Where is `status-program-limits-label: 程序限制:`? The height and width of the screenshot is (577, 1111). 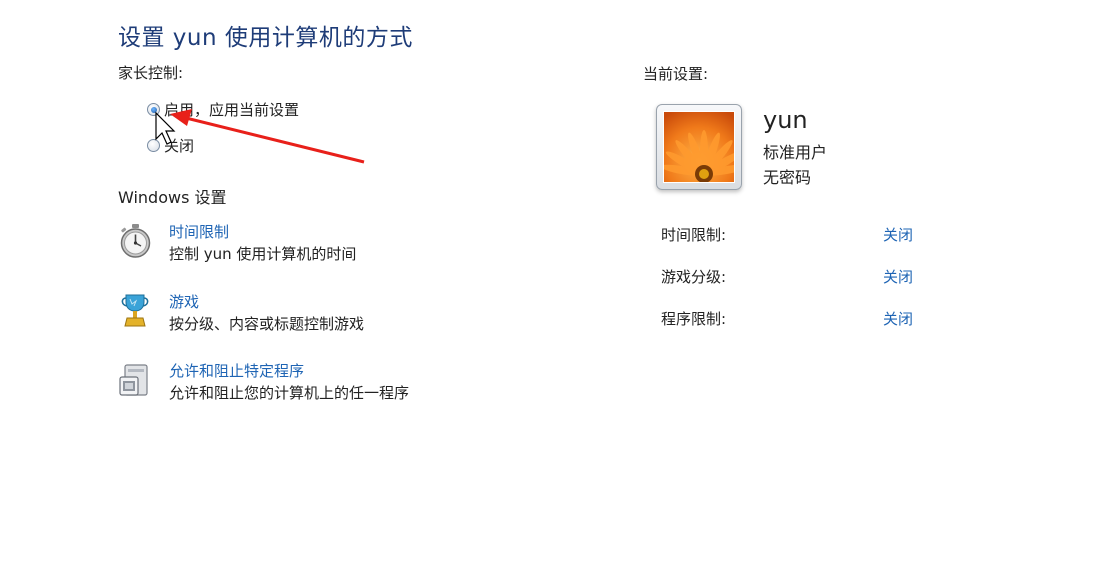 status-program-limits-label: 程序限制: is located at coordinates (694, 319).